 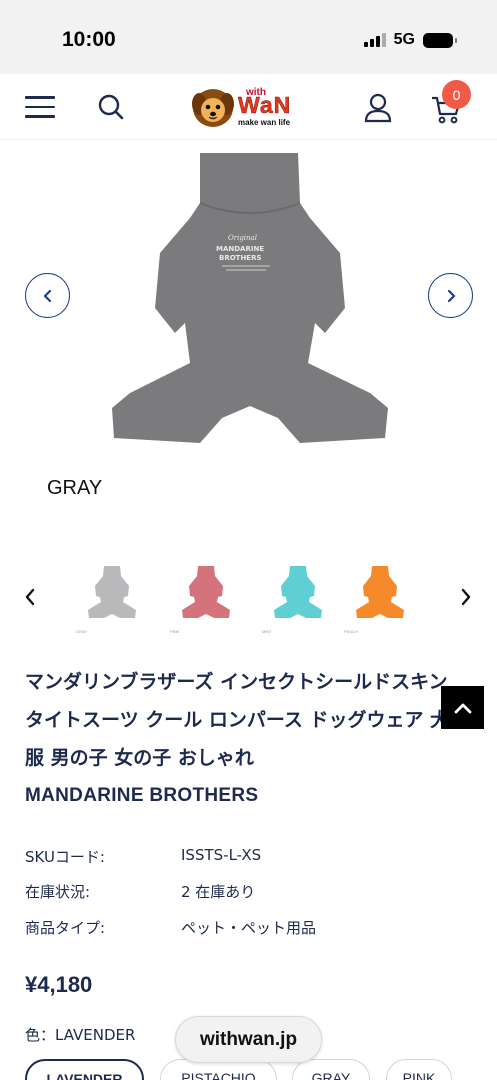 What do you see at coordinates (264, 122) in the screenshot?
I see `logo-tagline: make wan life` at bounding box center [264, 122].